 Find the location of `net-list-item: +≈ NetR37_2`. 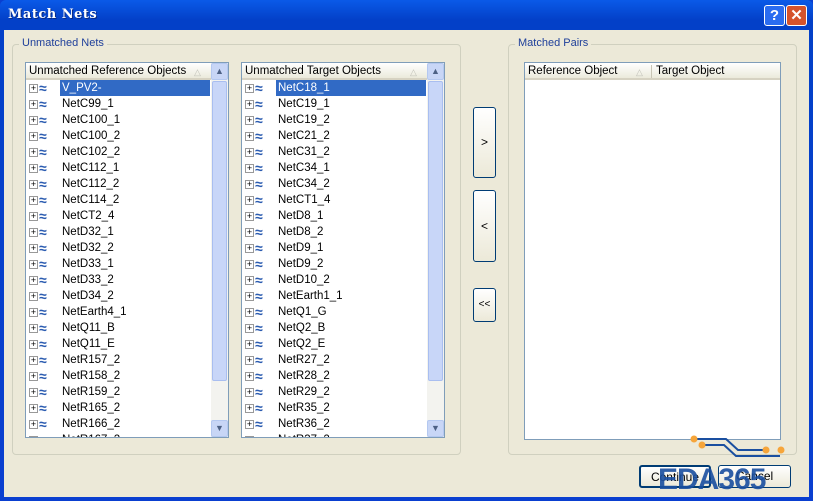

net-list-item: +≈ NetR37_2 is located at coordinates (334, 434).